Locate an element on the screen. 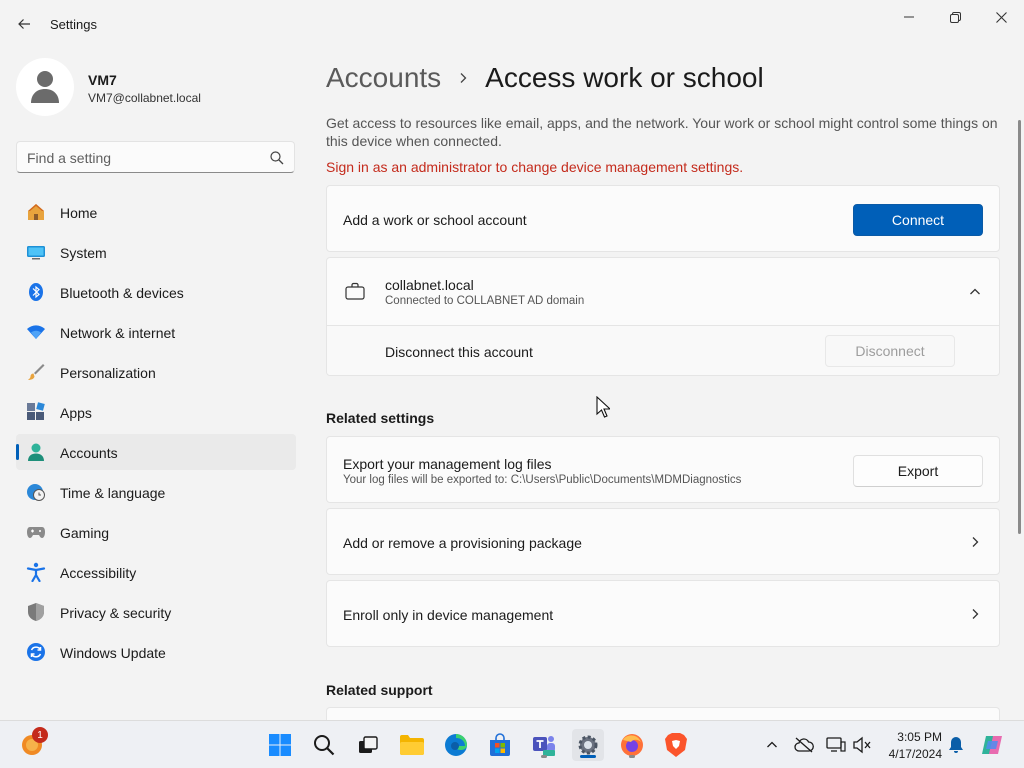 The height and width of the screenshot is (768, 1024). copilot-button is located at coordinates (992, 745).